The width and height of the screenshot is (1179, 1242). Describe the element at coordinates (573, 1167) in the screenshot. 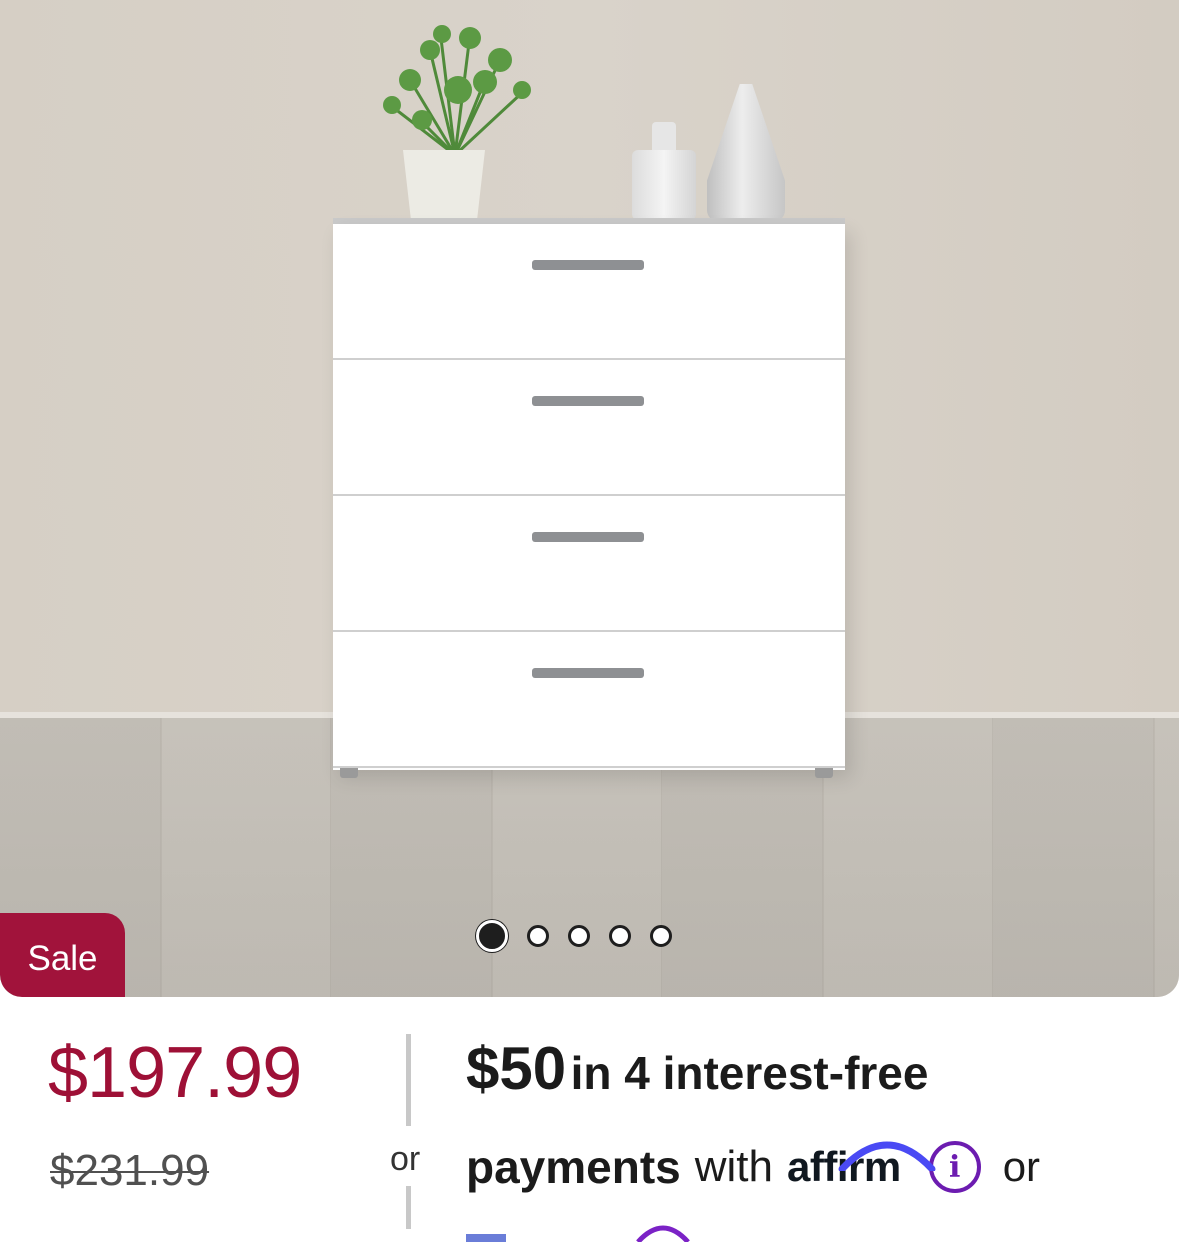

I see `payments-label: payments` at that location.